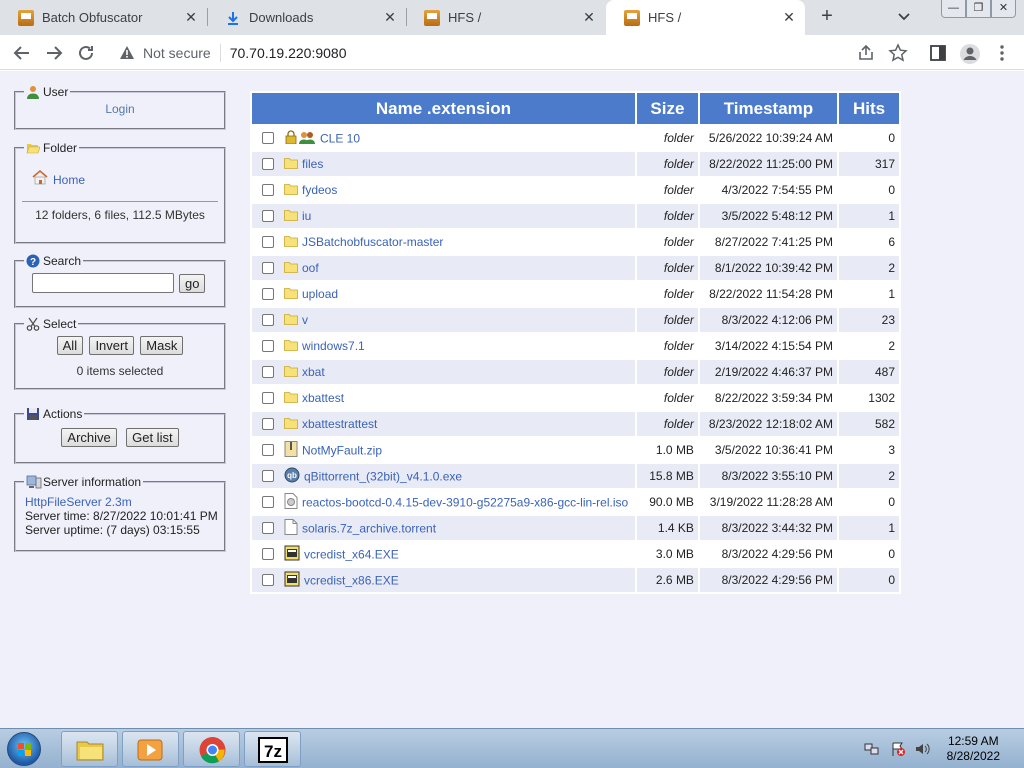 The height and width of the screenshot is (768, 1024). I want to click on floppy-disk-icon, so click(33, 414).